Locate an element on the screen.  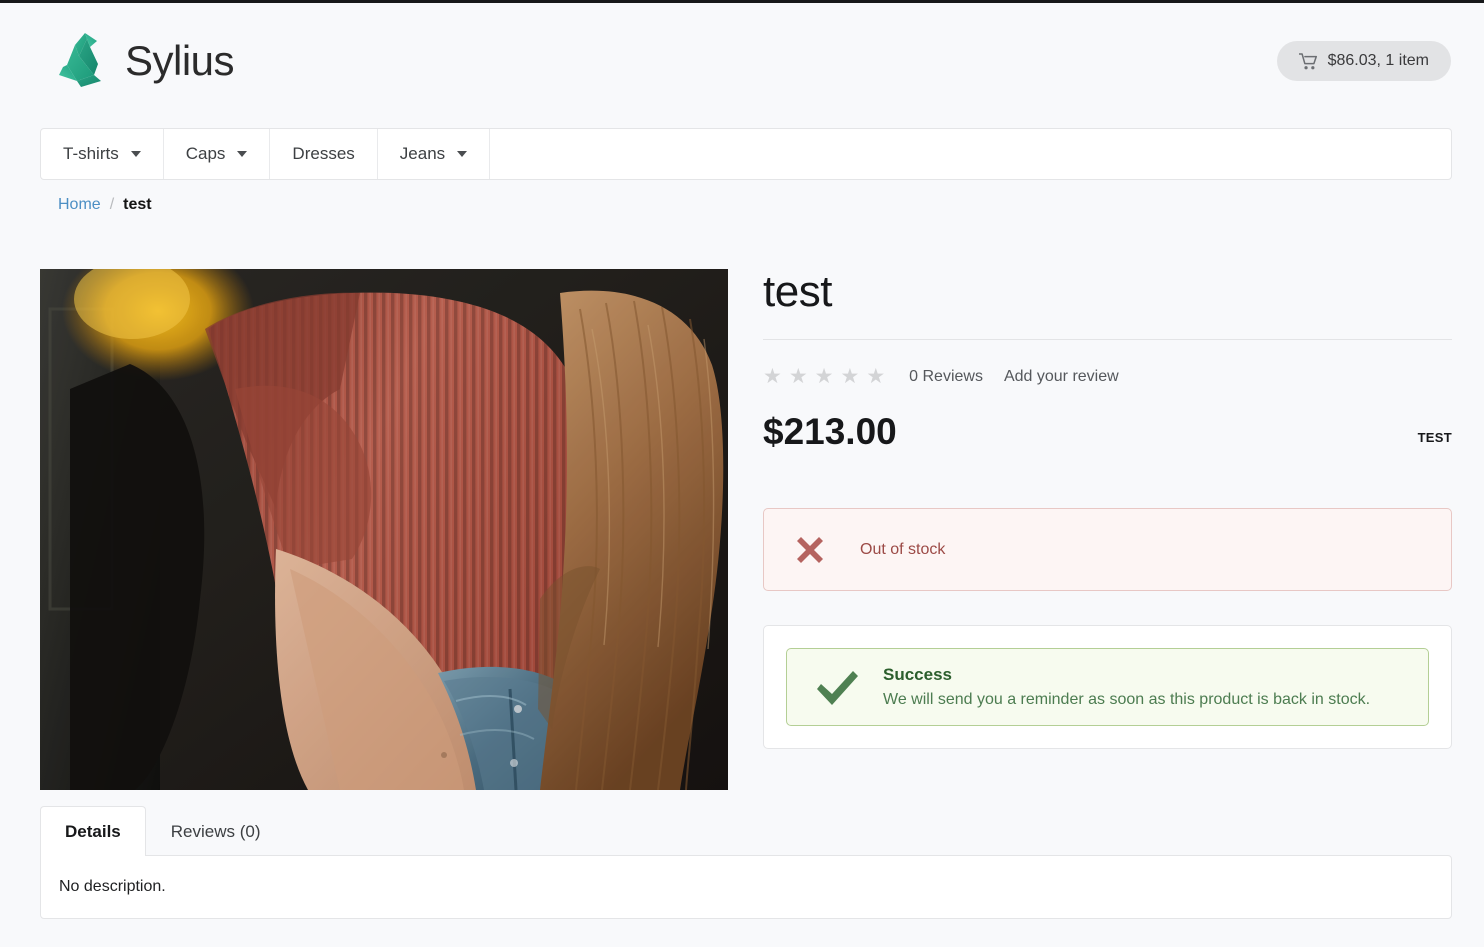
tab-strip: Details Reviews (0) is located at coordinates (746, 831).